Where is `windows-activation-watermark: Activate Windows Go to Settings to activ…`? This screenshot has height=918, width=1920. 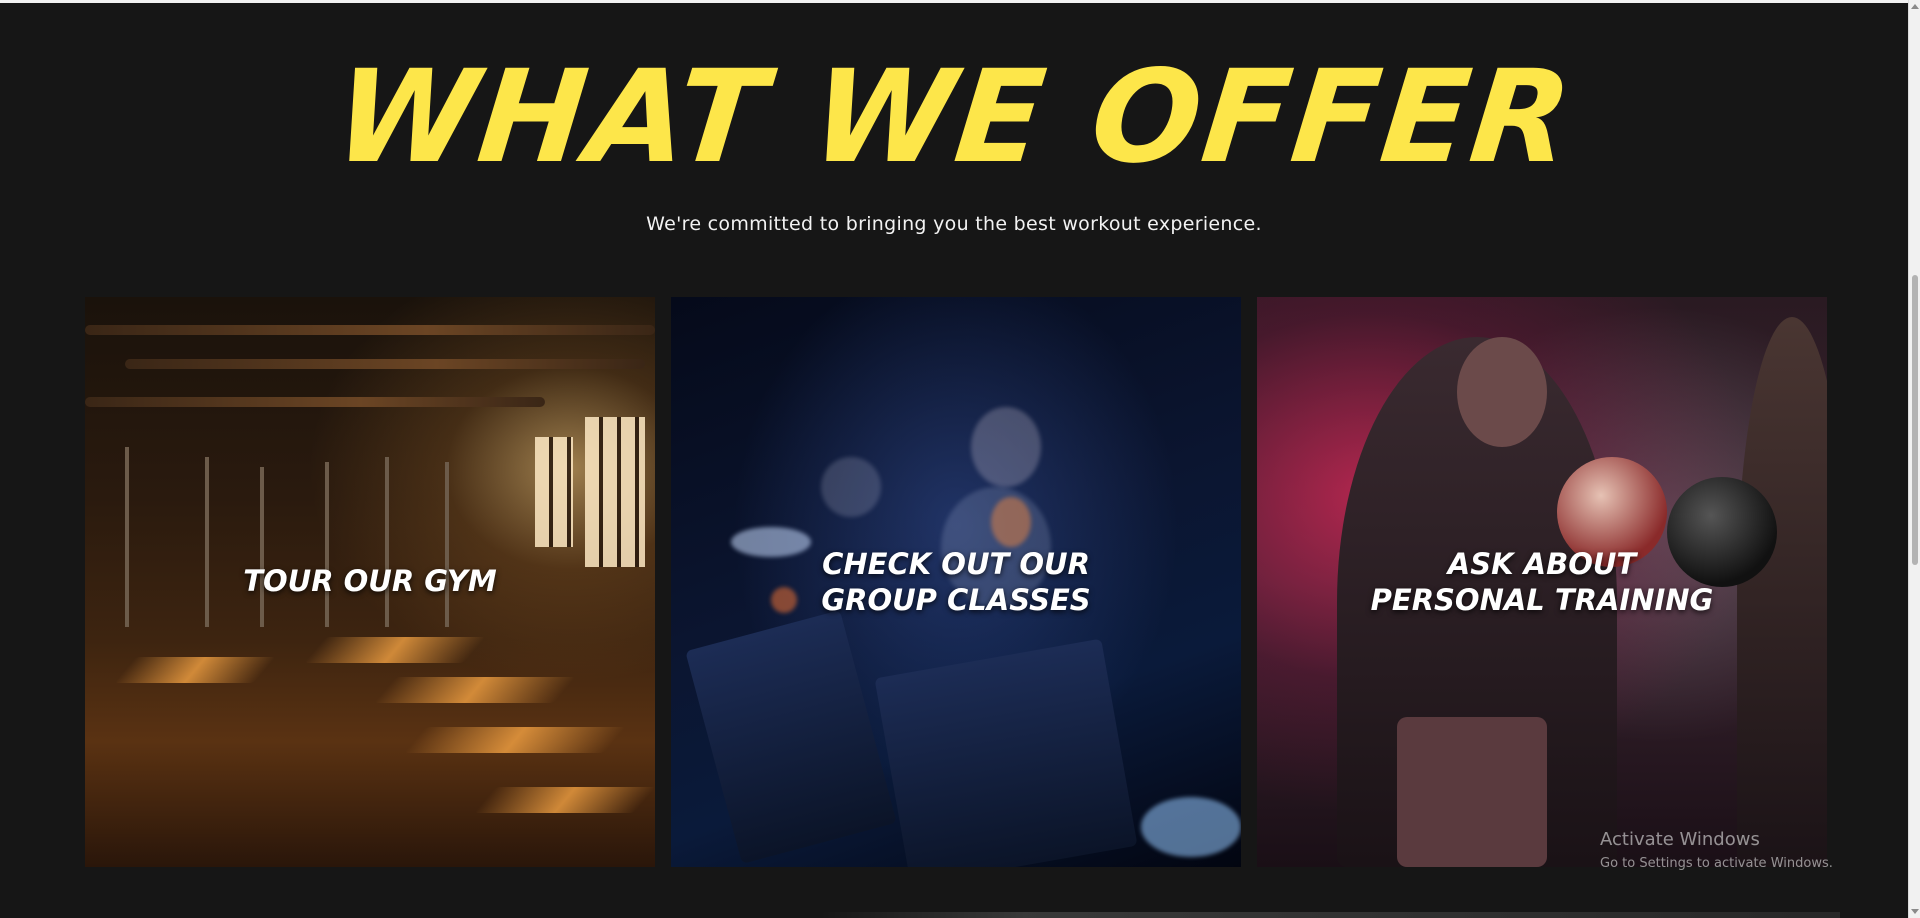
windows-activation-watermark: Activate Windows Go to Settings to activ… is located at coordinates (1716, 851).